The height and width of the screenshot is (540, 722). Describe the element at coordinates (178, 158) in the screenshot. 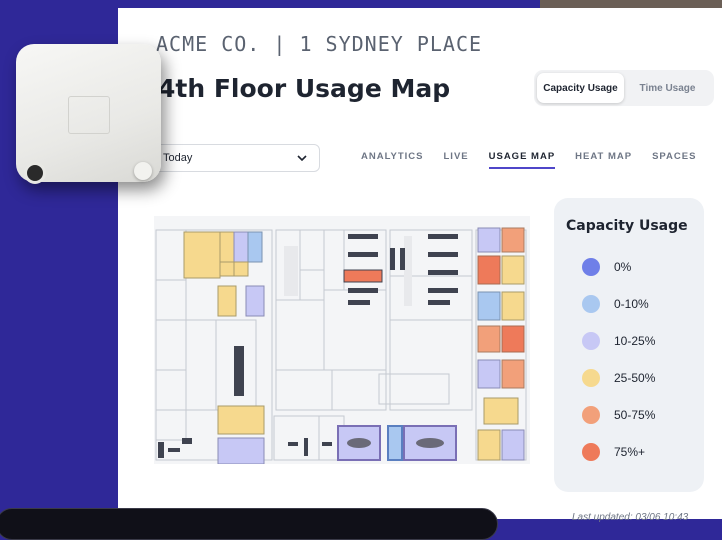

I see `date-dropdown-value: Today` at that location.